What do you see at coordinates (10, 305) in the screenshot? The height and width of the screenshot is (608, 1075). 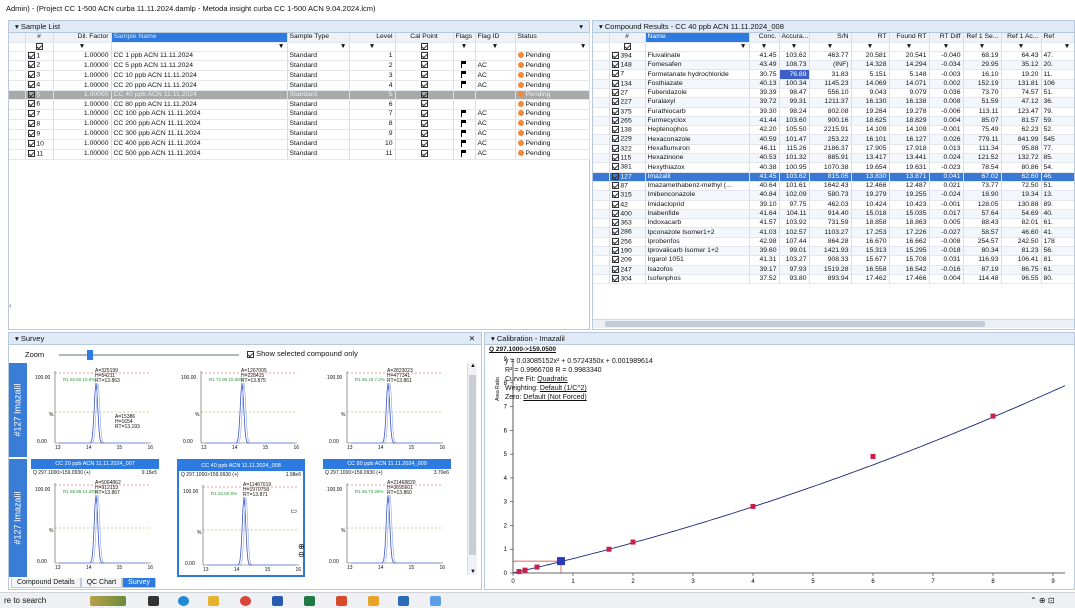 I see `scroll-left-icon: ‹` at bounding box center [10, 305].